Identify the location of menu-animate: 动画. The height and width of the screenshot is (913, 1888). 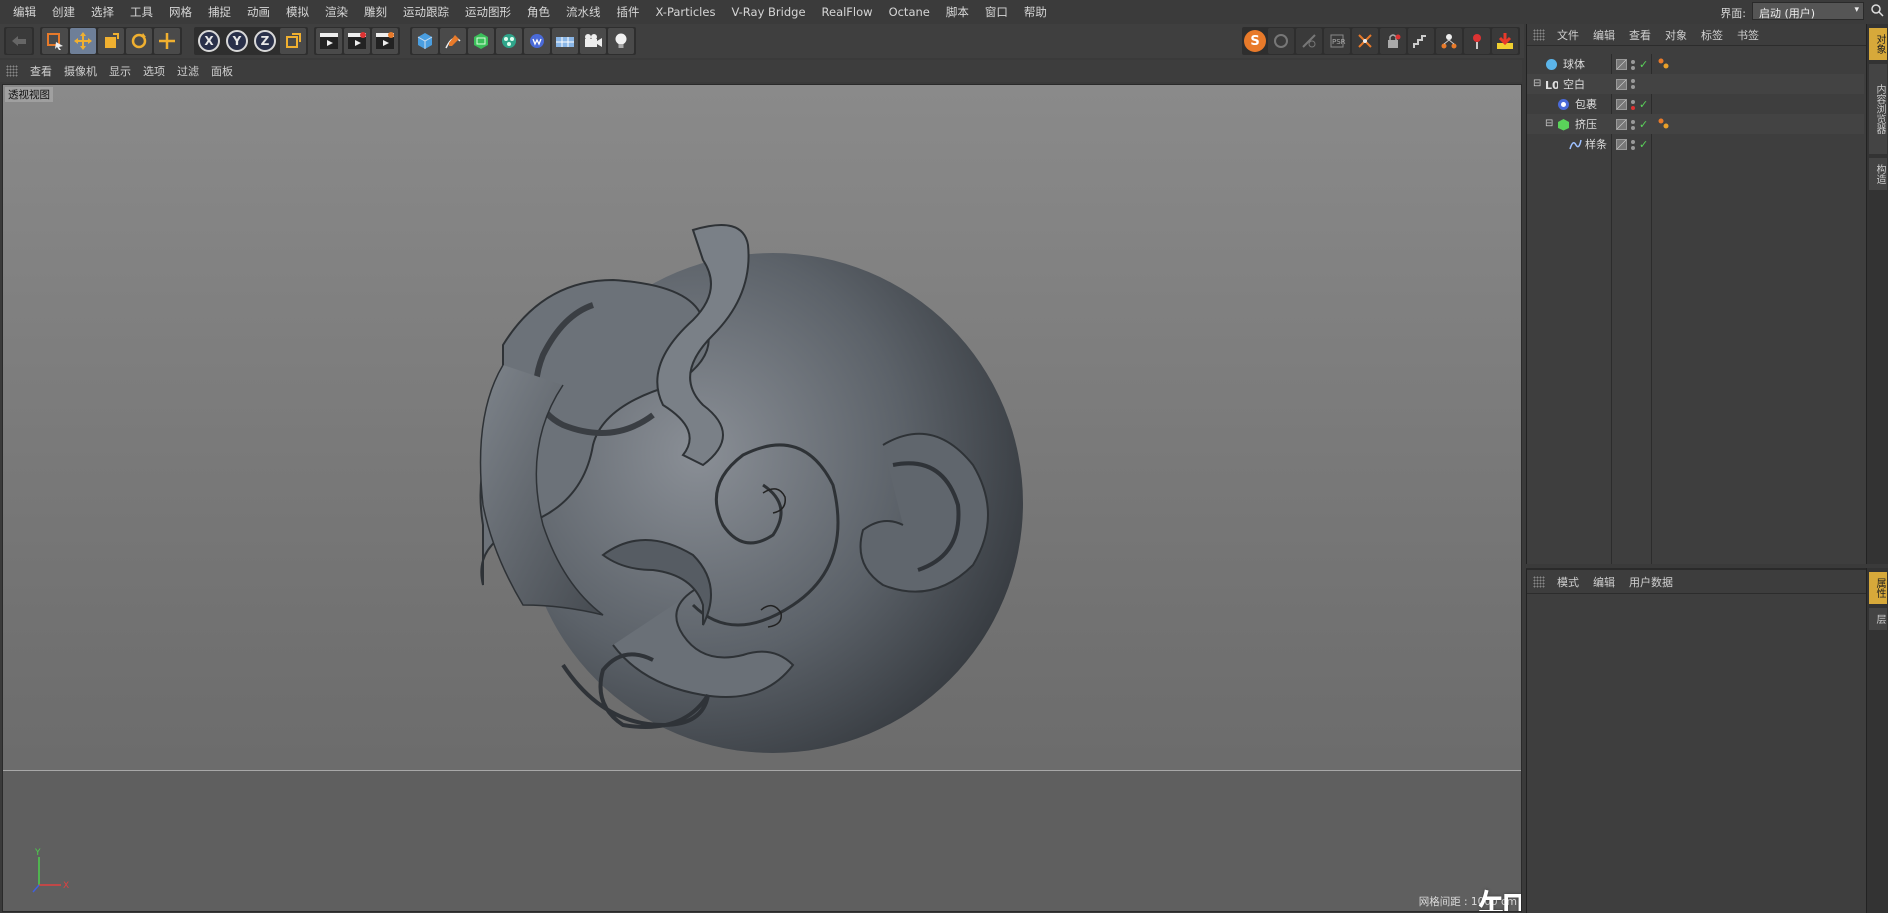
(259, 12).